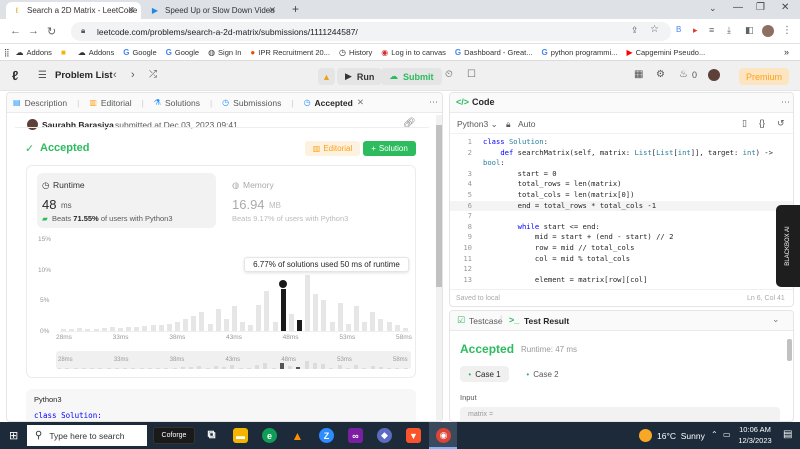 This screenshot has height=449, width=800. What do you see at coordinates (621, 184) in the screenshot?
I see `code-line: 4 total_rows = len(matrix)` at bounding box center [621, 184].